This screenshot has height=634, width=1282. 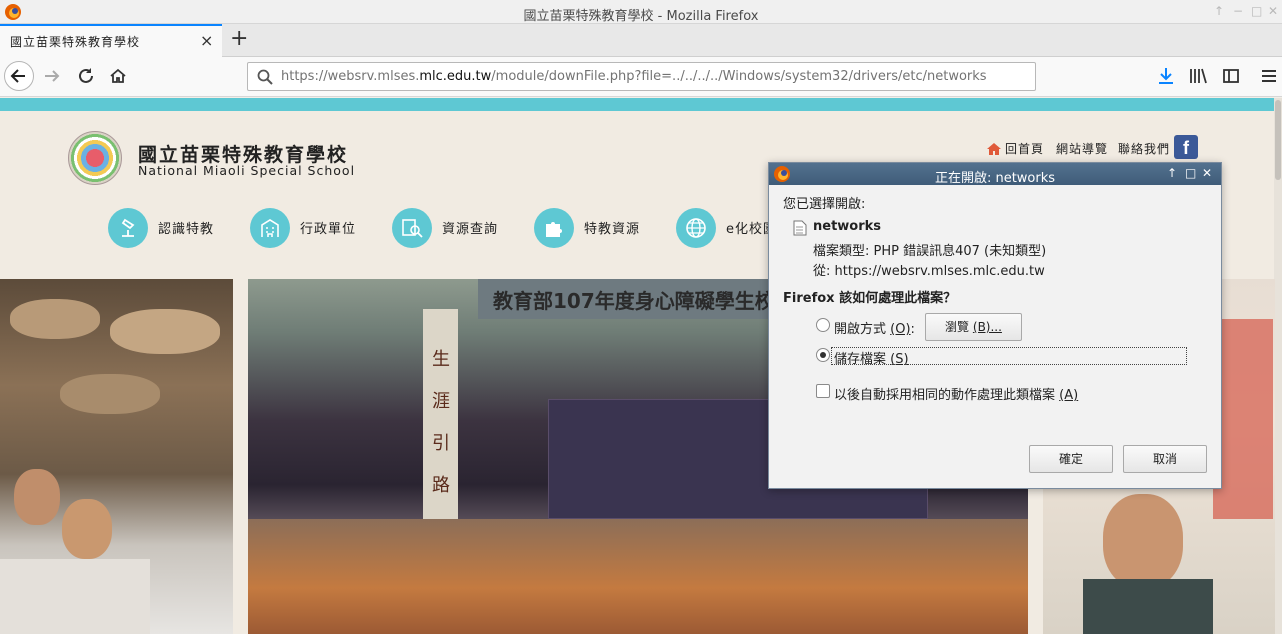 I want to click on auto-action-checkbox, so click(x=823, y=391).